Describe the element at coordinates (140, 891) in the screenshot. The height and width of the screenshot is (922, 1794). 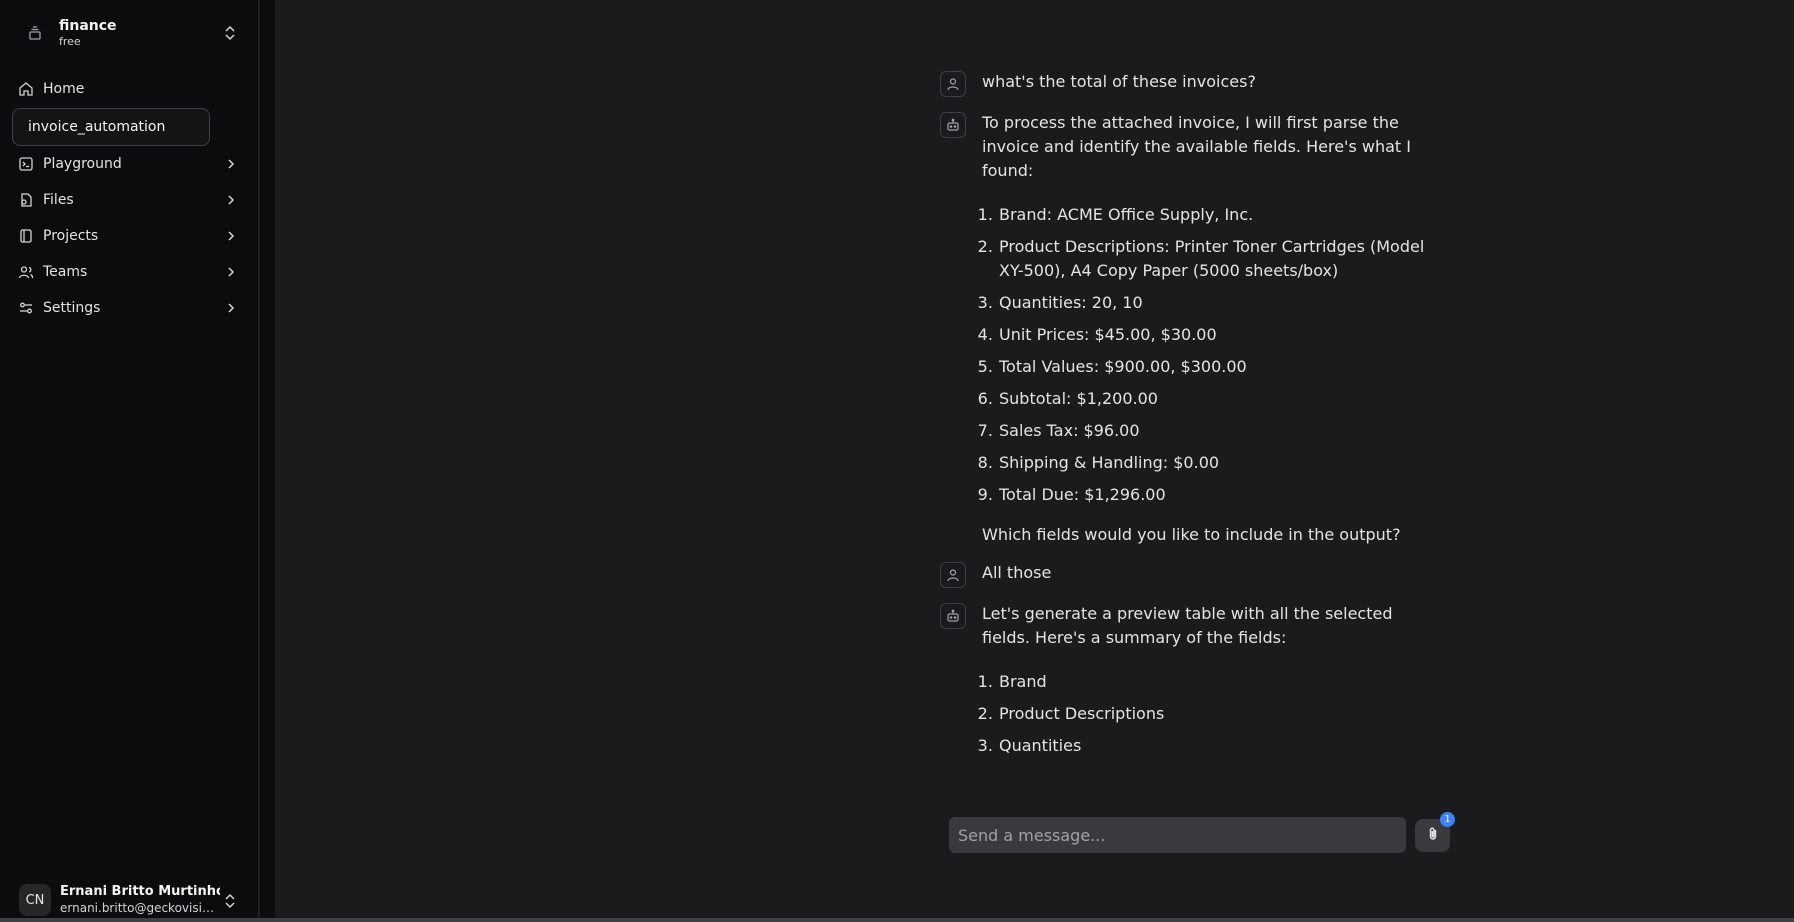
I see `user-name: Ernani Britto Murtinho` at that location.